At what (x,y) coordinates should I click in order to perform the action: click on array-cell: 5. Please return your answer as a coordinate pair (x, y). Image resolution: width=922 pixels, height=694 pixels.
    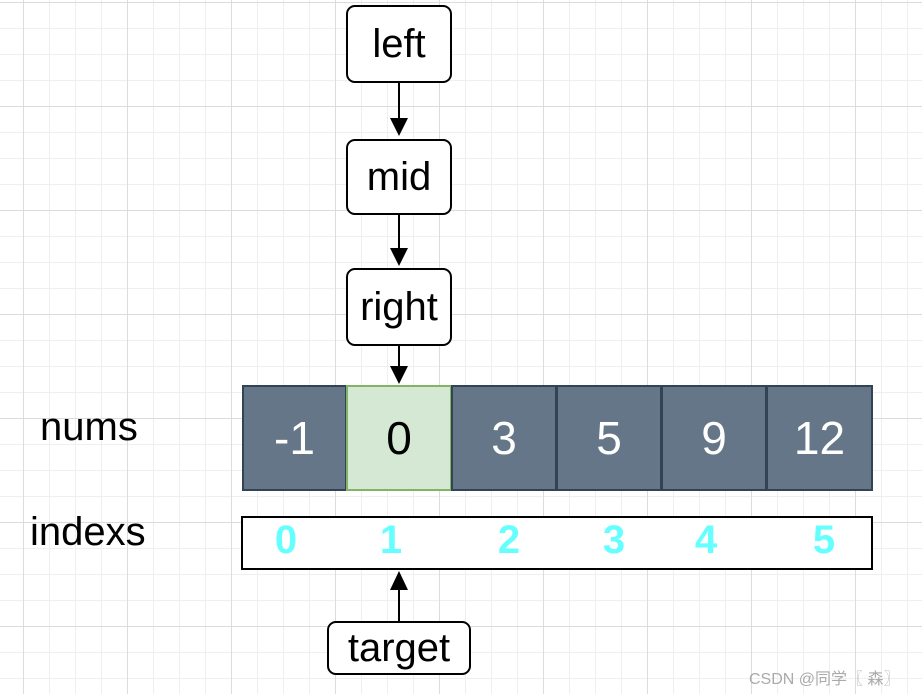
    Looking at the image, I should click on (609, 438).